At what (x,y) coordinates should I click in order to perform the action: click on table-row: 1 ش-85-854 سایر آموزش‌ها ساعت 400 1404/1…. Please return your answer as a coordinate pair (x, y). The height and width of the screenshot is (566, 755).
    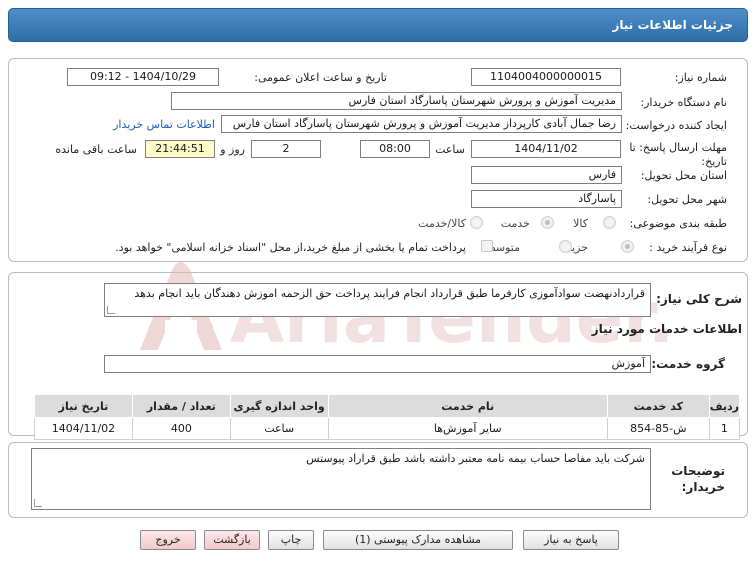
    Looking at the image, I should click on (387, 428).